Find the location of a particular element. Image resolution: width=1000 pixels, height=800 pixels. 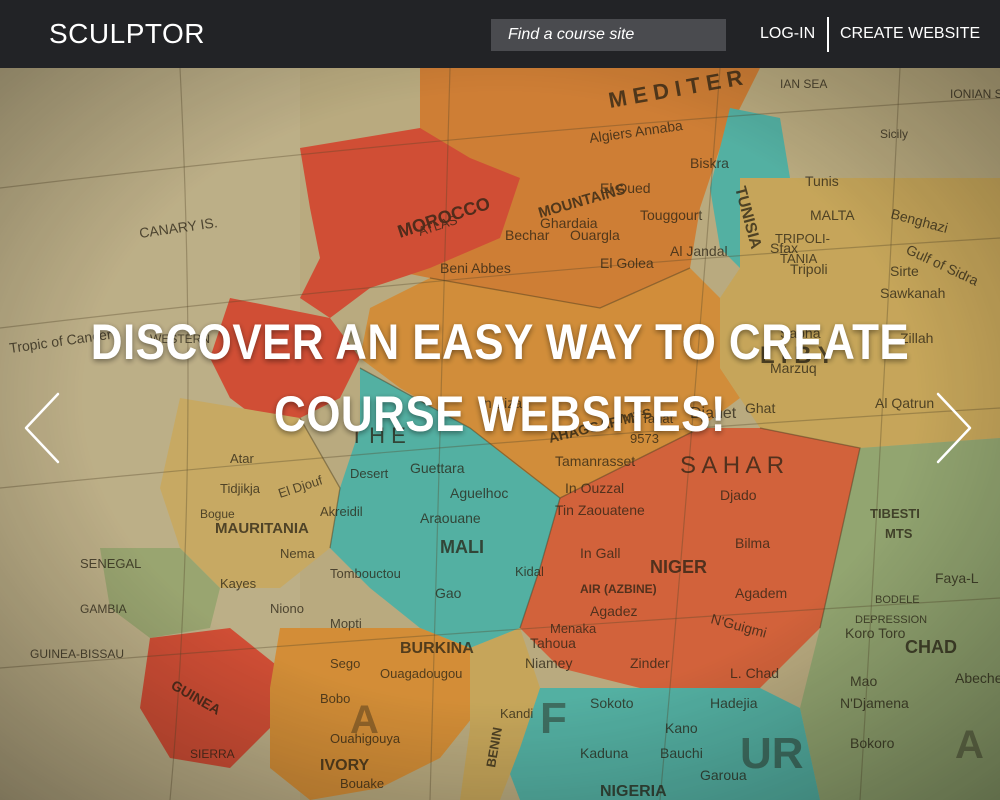

nav-divider is located at coordinates (828, 34).